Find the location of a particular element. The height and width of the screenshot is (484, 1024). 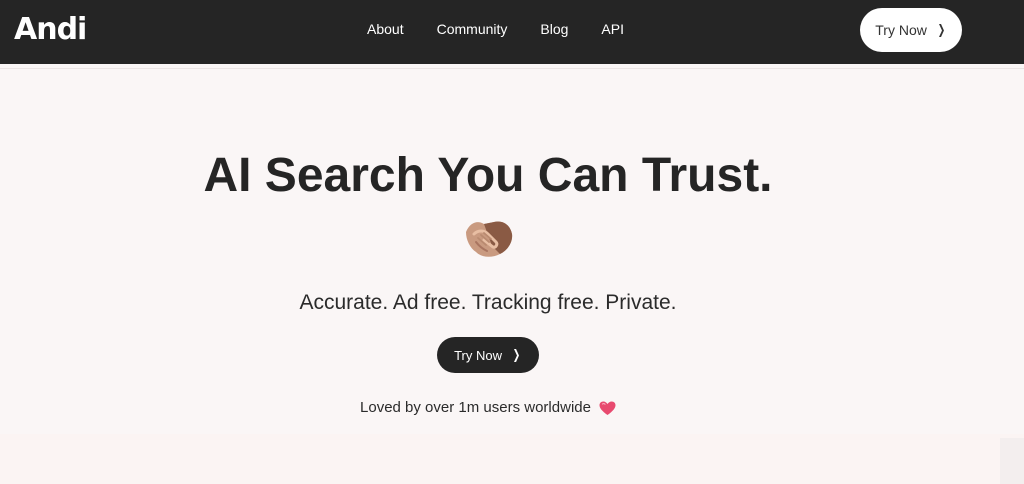

top-navbar: Andi About Community Blog API Try Now ❯ is located at coordinates (512, 32).